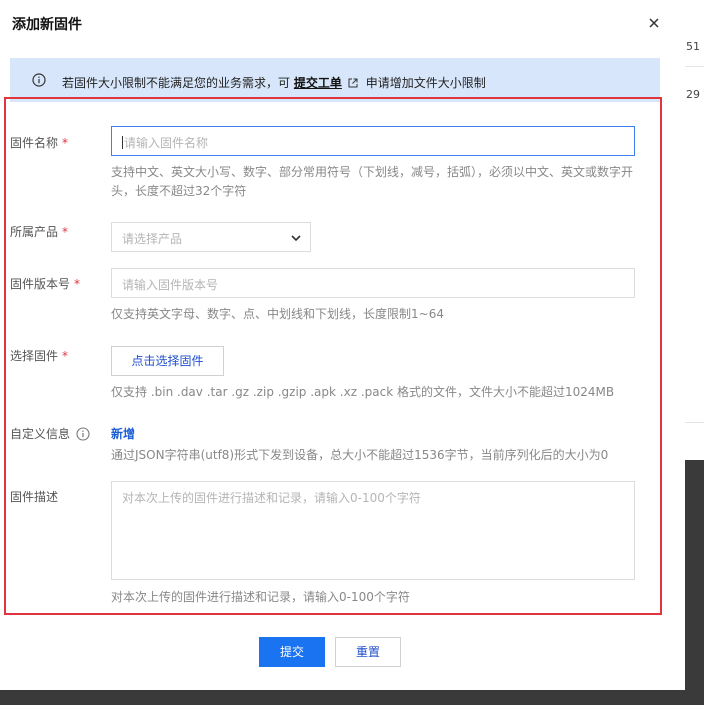  What do you see at coordinates (211, 237) in the screenshot?
I see `product-select: 请选择产品` at bounding box center [211, 237].